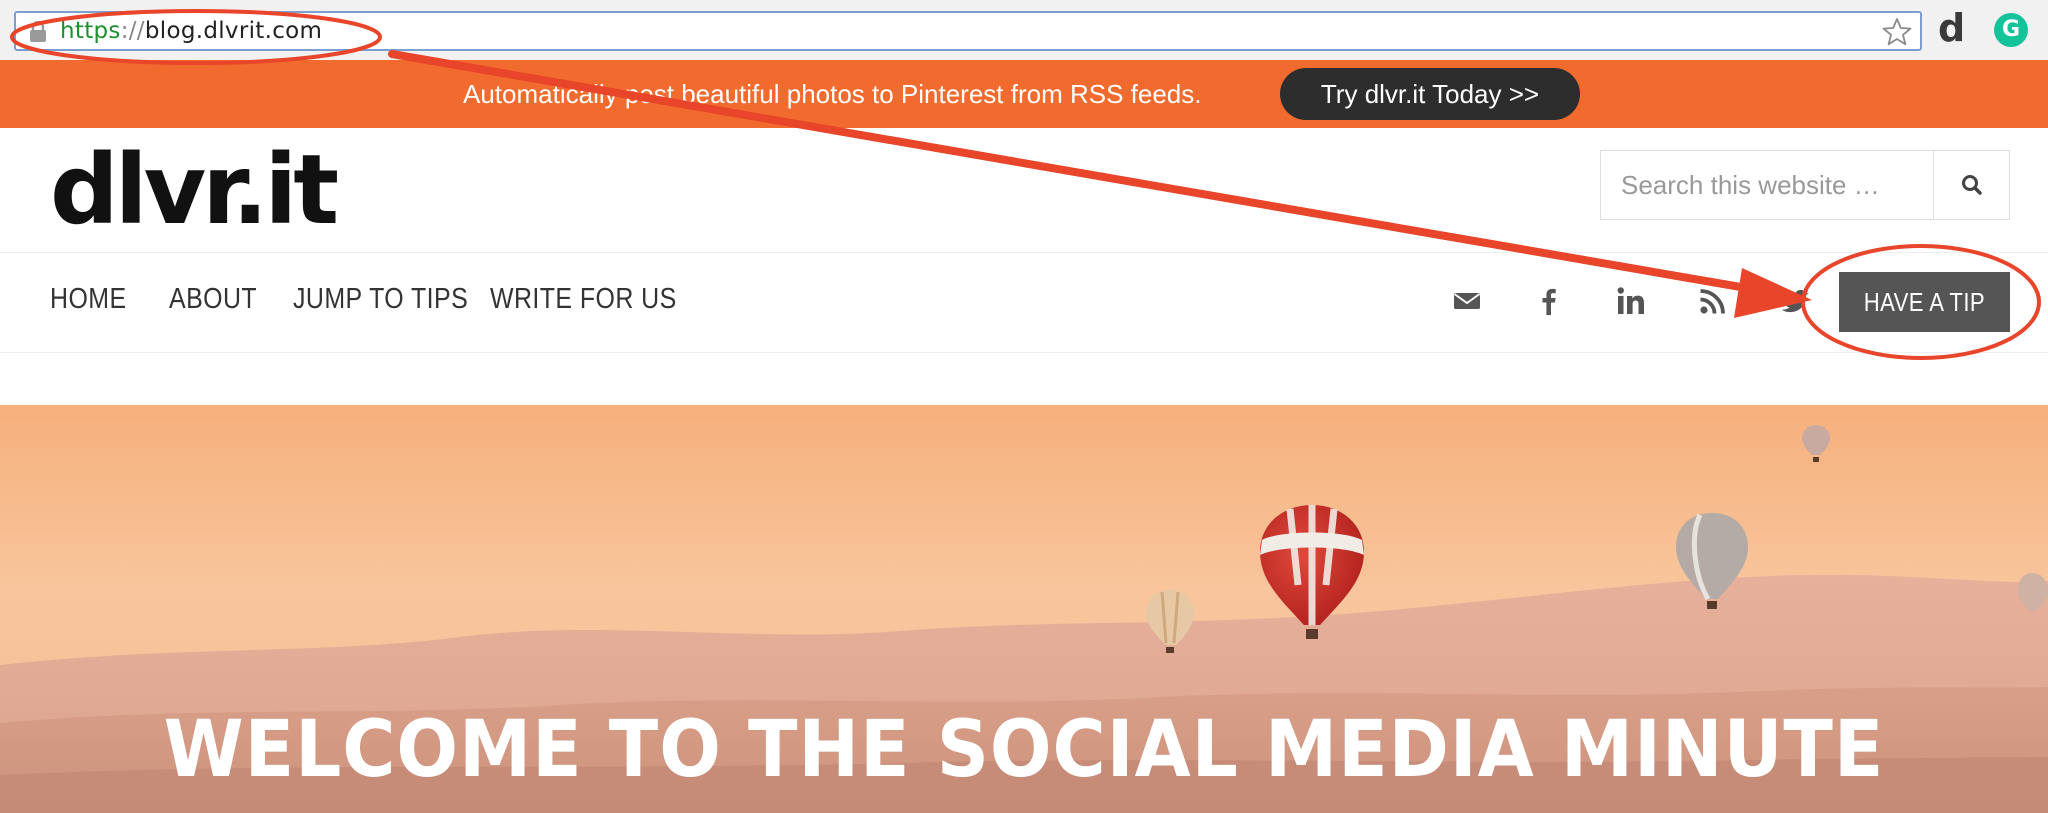 The width and height of the screenshot is (2048, 813). I want to click on search-icon, so click(1972, 185).